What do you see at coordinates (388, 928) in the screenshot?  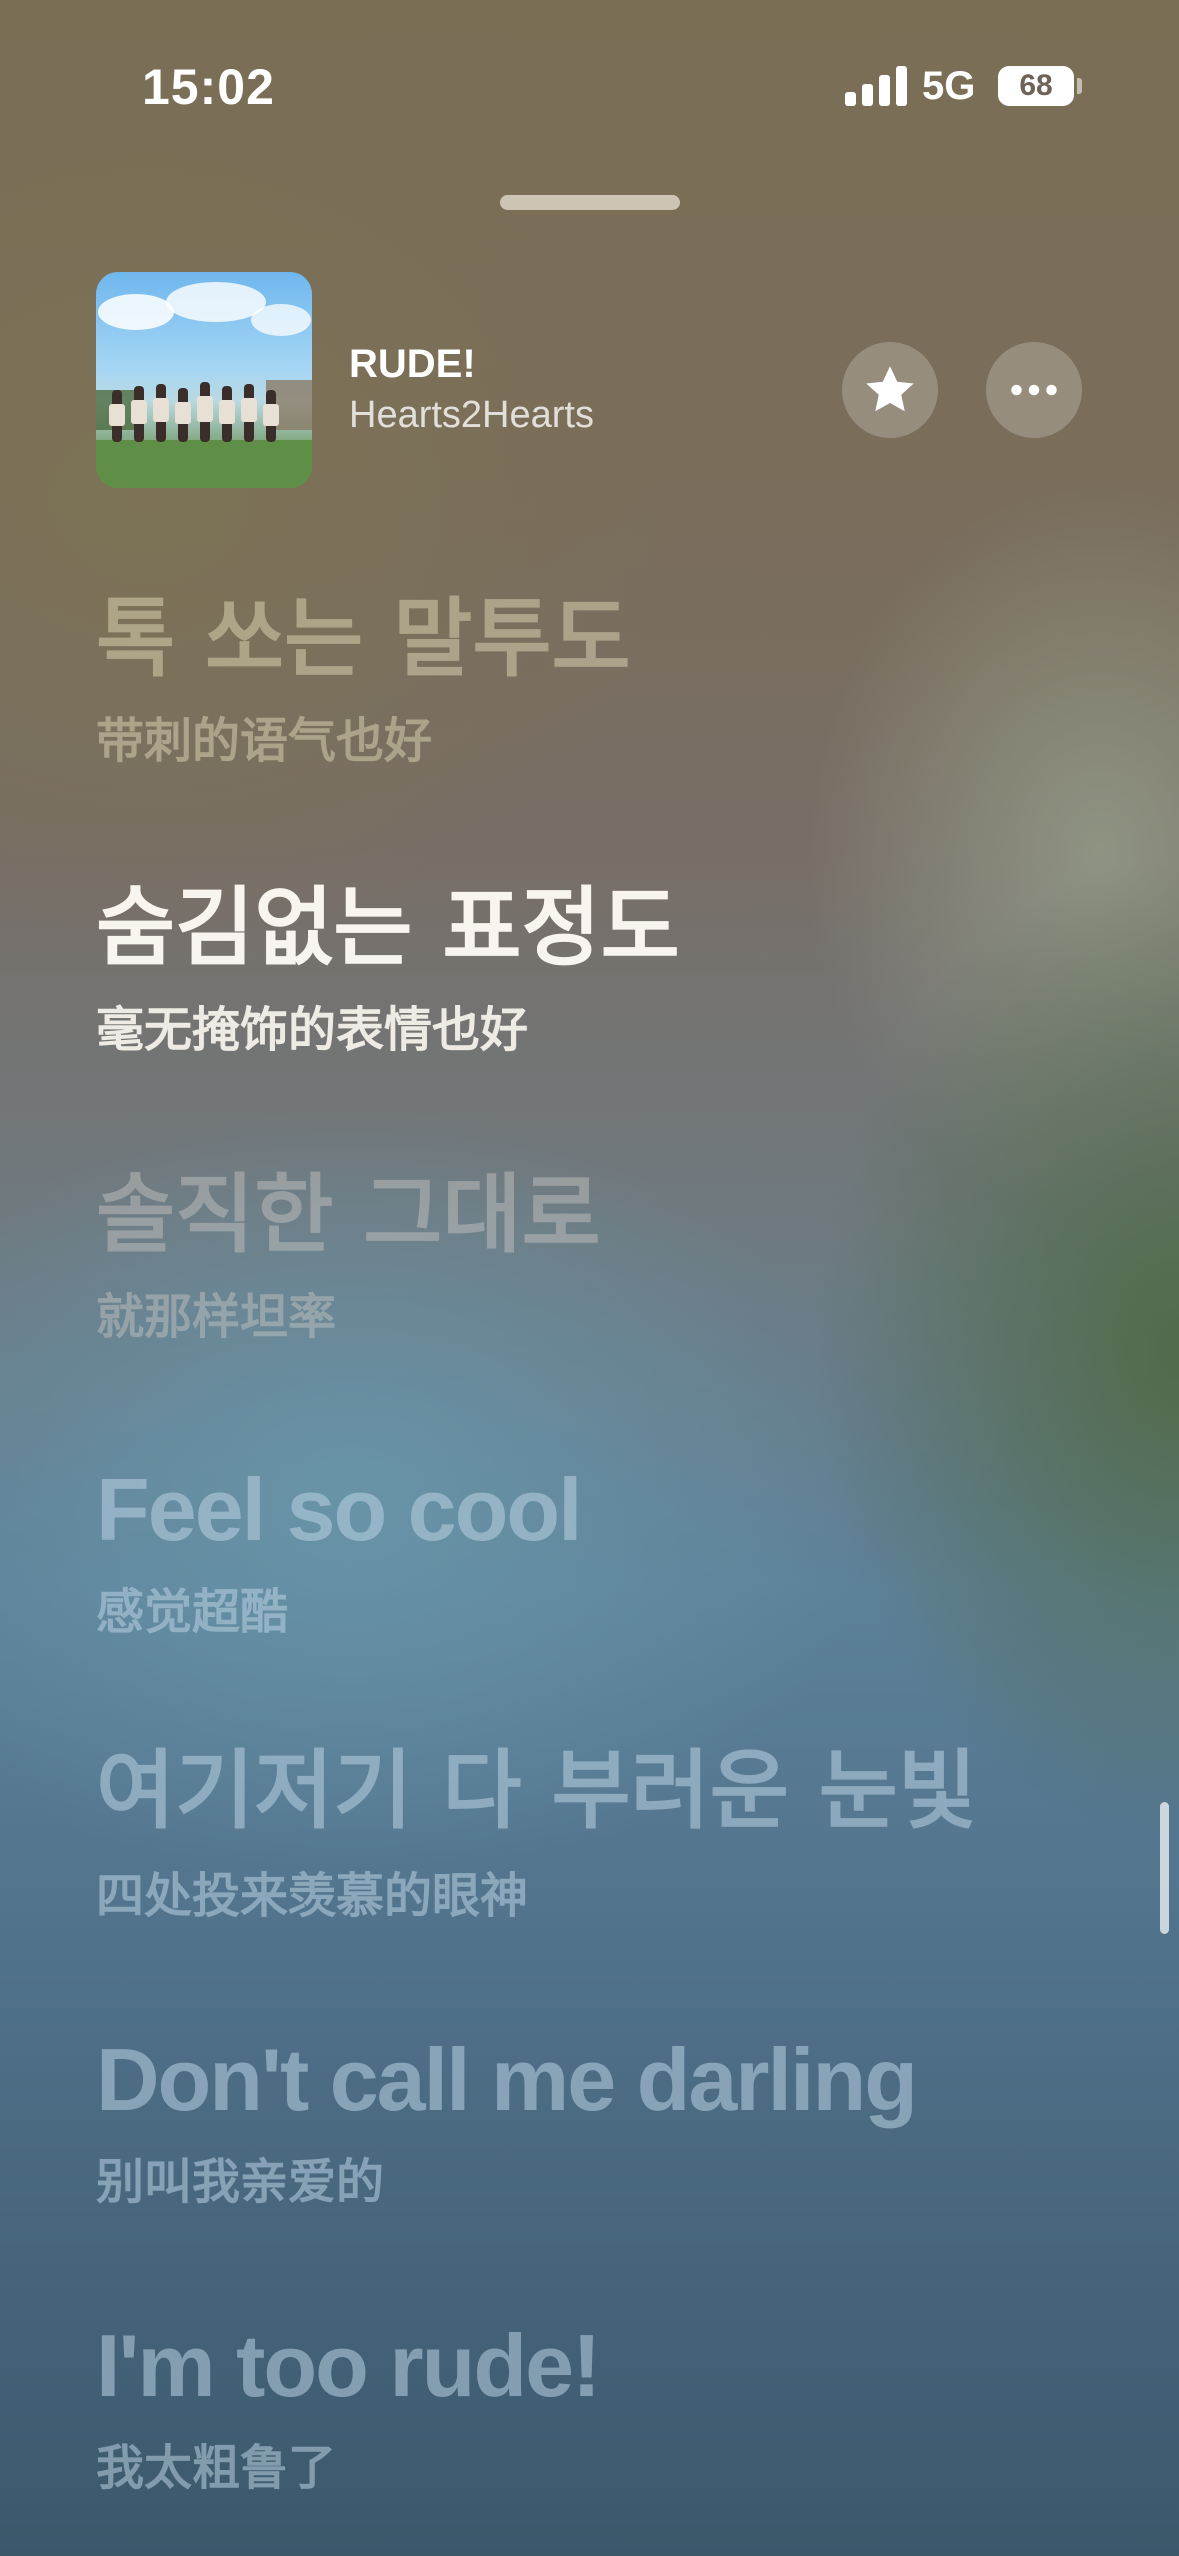 I see `lyric-original: 숨김없는 표정도` at bounding box center [388, 928].